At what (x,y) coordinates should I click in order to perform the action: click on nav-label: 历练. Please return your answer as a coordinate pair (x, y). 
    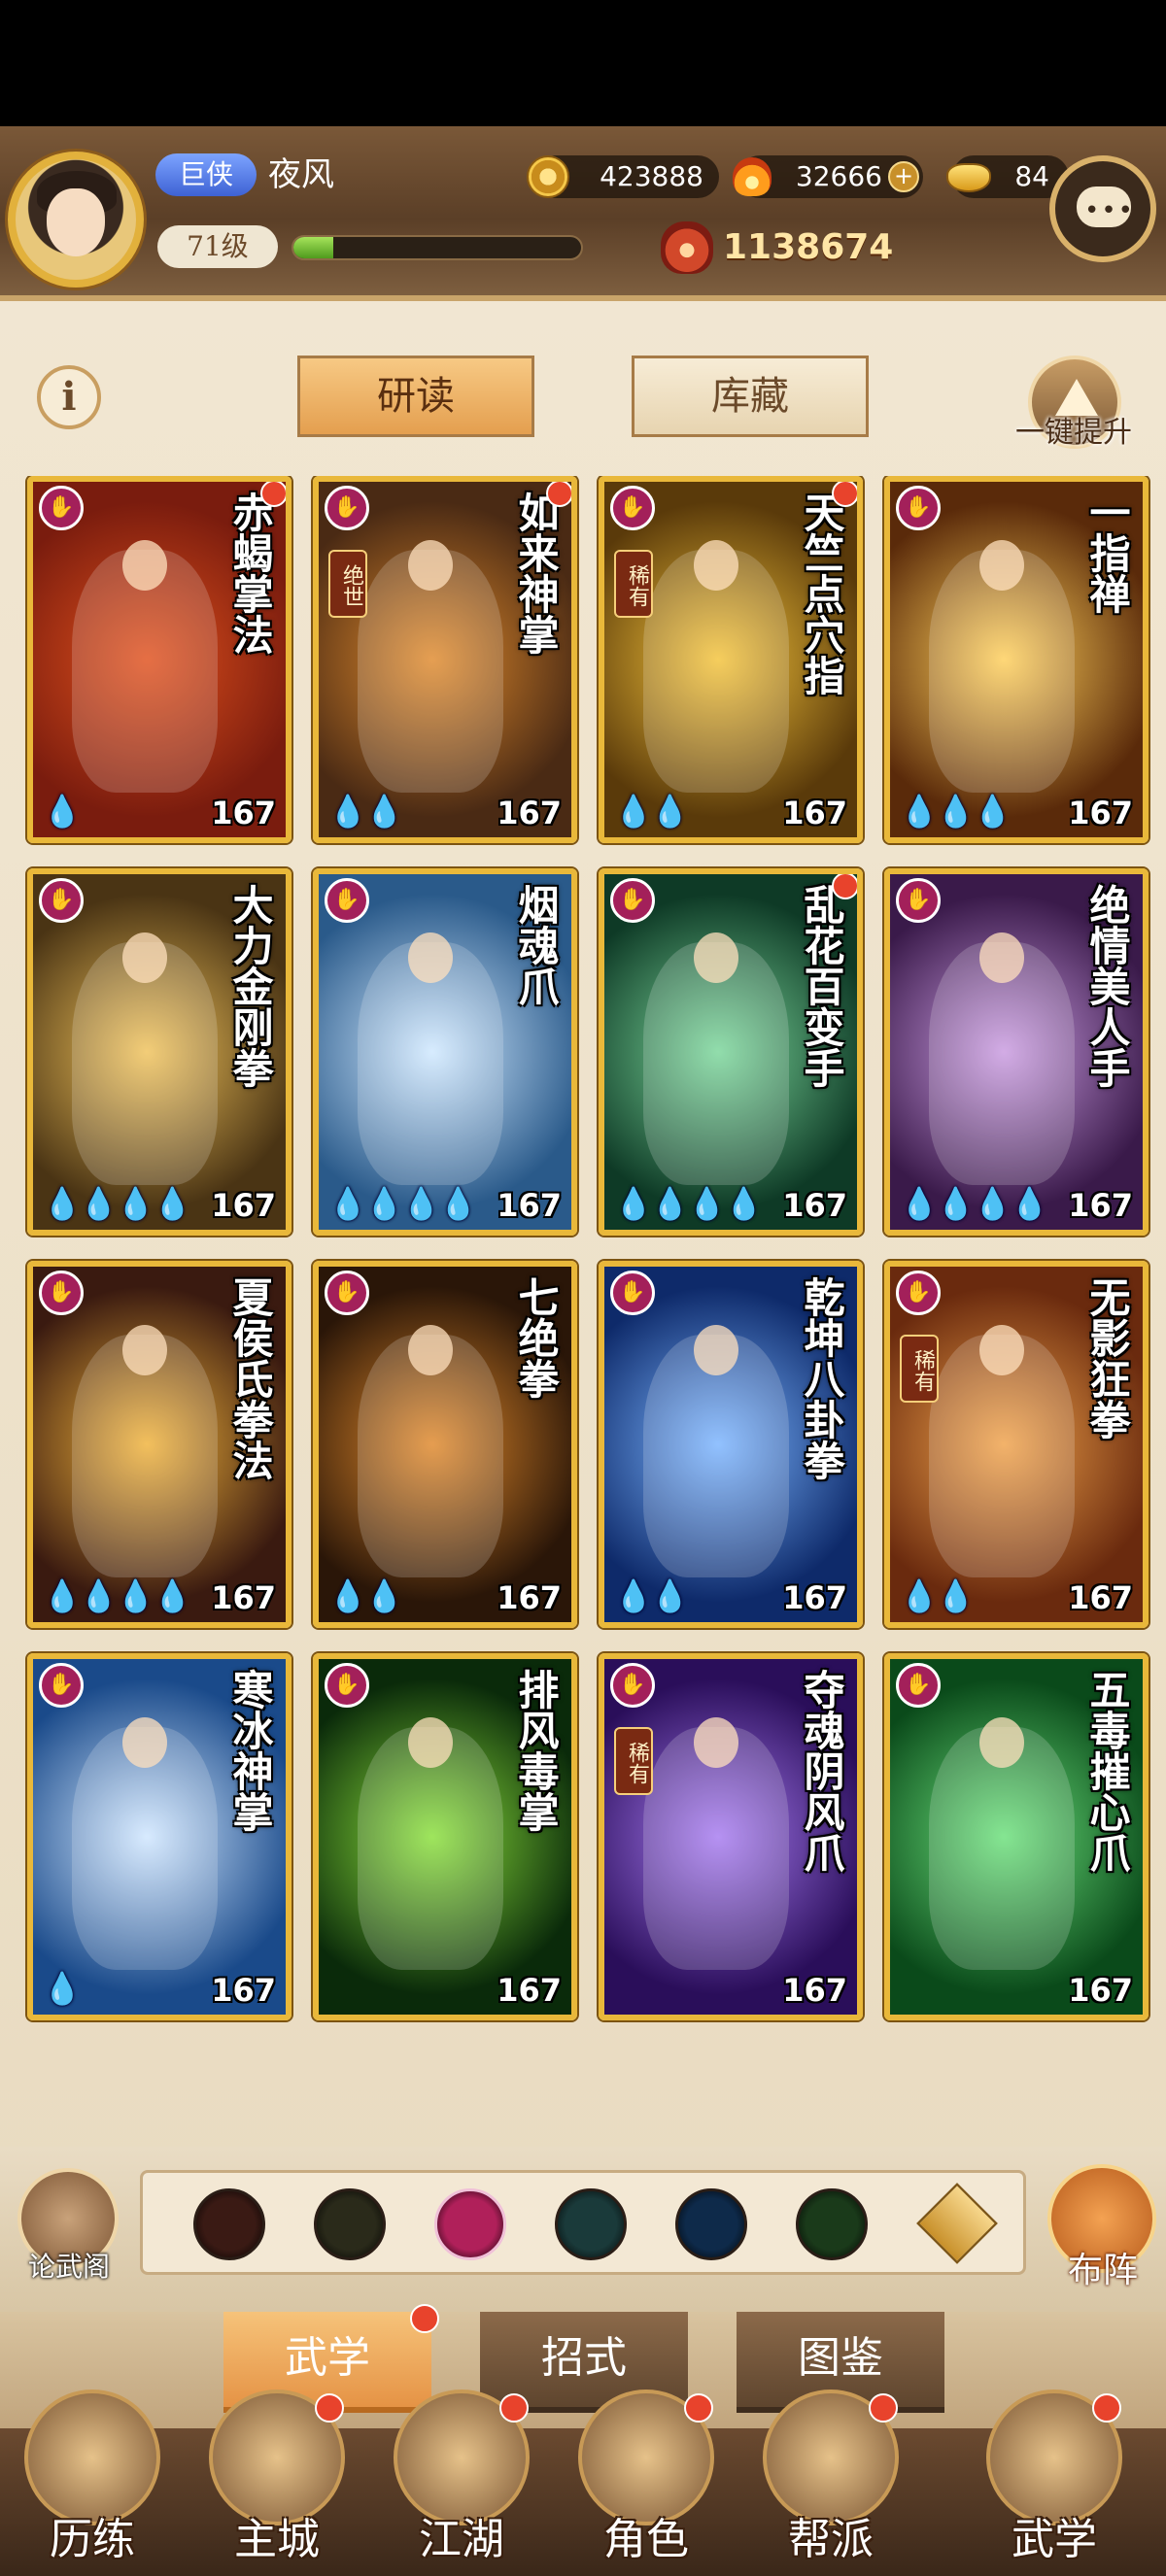
    Looking at the image, I should click on (92, 2539).